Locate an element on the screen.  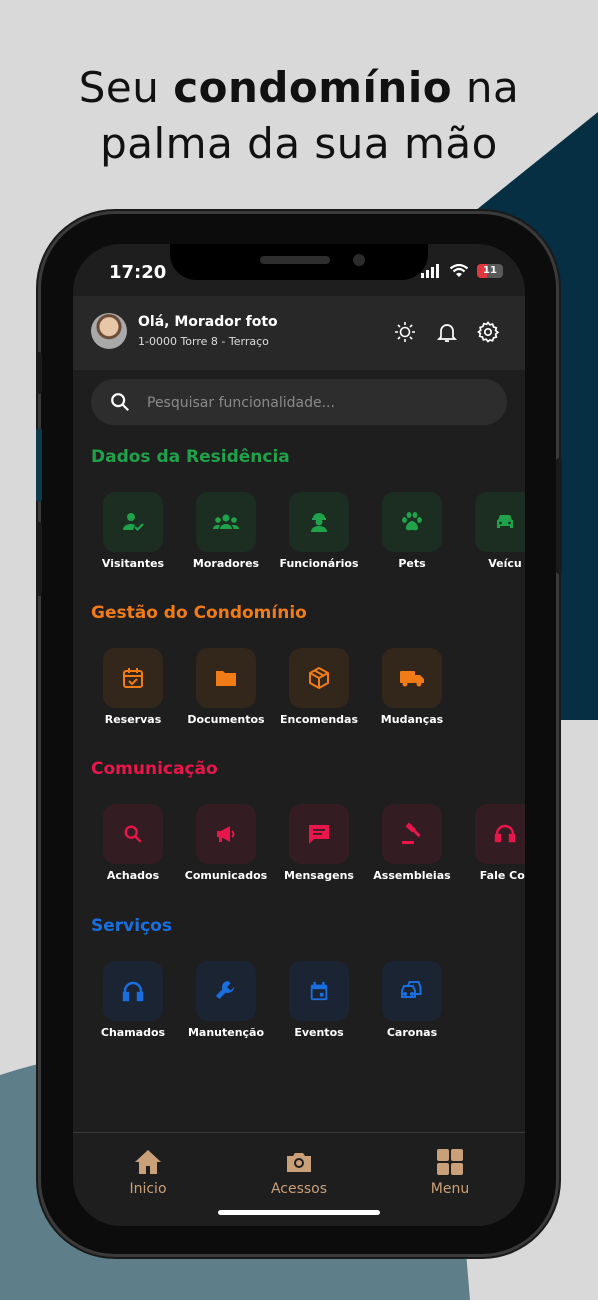
tile-label: Eventos is located at coordinates (319, 1032).